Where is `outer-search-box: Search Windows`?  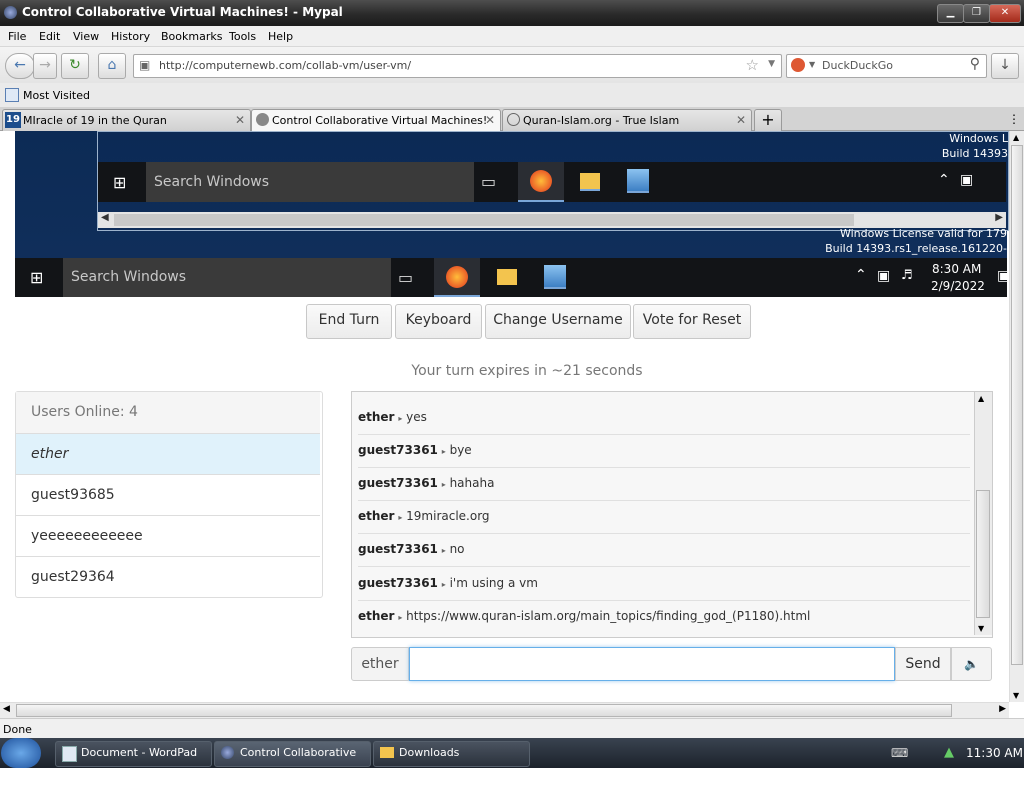 outer-search-box: Search Windows is located at coordinates (227, 277).